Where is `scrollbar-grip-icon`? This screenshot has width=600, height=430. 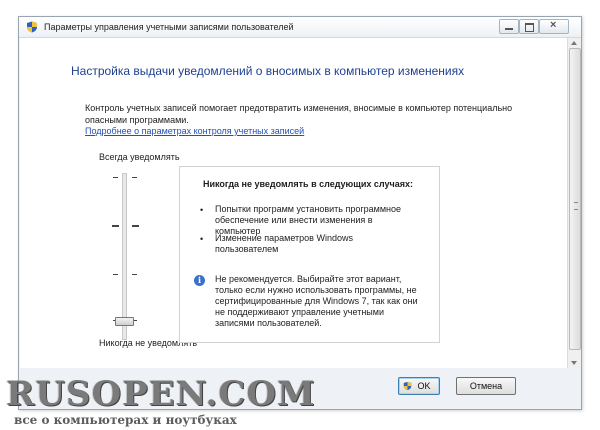
scrollbar-grip-icon is located at coordinates (576, 206).